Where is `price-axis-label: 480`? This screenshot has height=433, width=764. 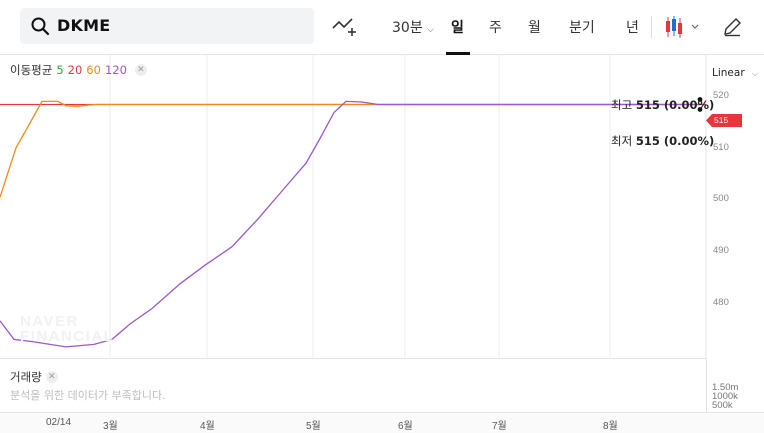
price-axis-label: 480 is located at coordinates (721, 302).